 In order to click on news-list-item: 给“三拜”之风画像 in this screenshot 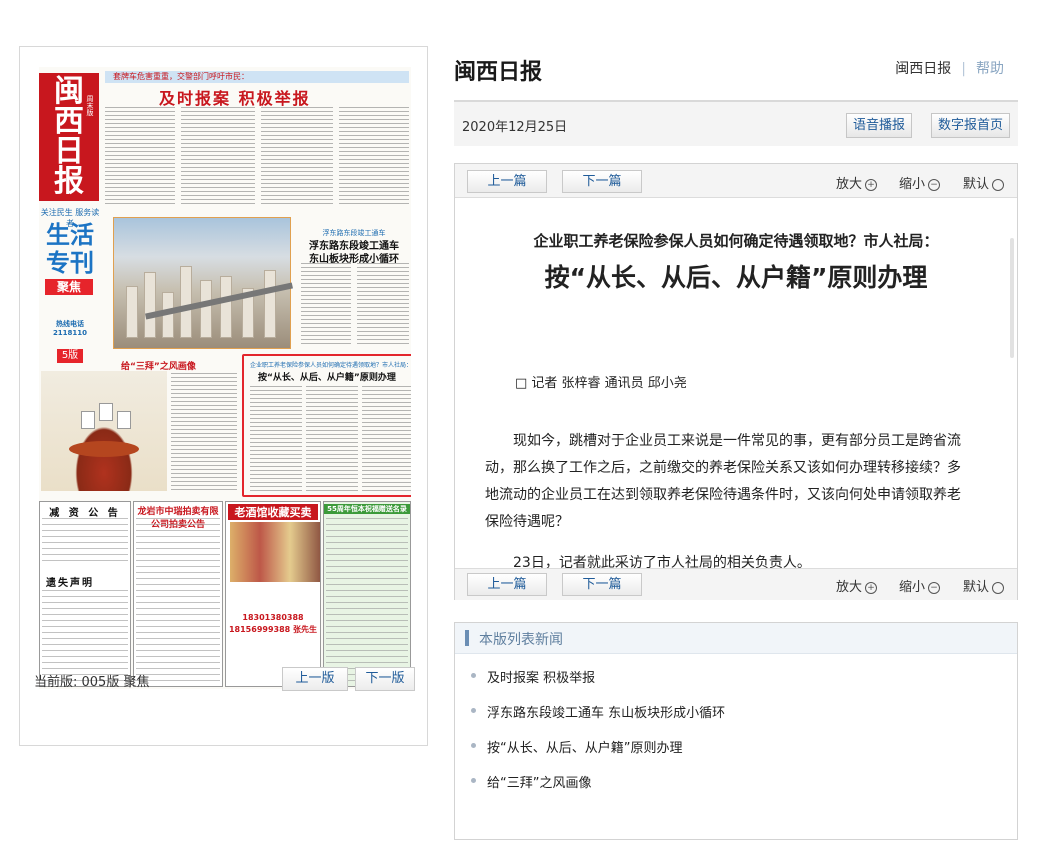, I will do `click(598, 789)`.